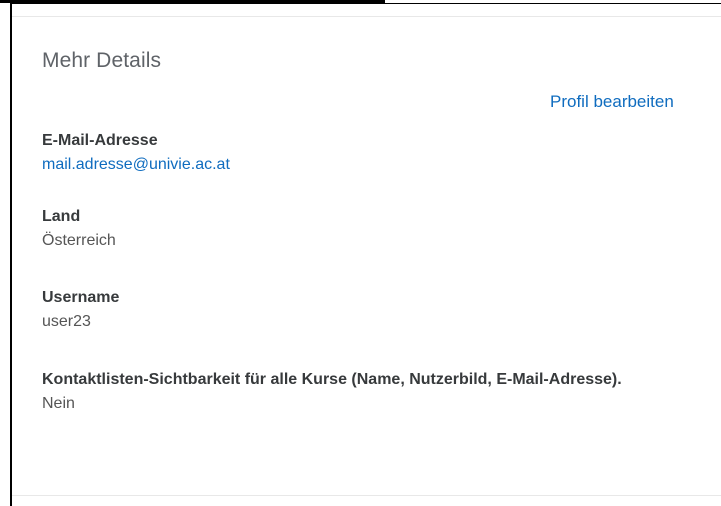 The height and width of the screenshot is (506, 721). What do you see at coordinates (66, 321) in the screenshot?
I see `username-value: user23` at bounding box center [66, 321].